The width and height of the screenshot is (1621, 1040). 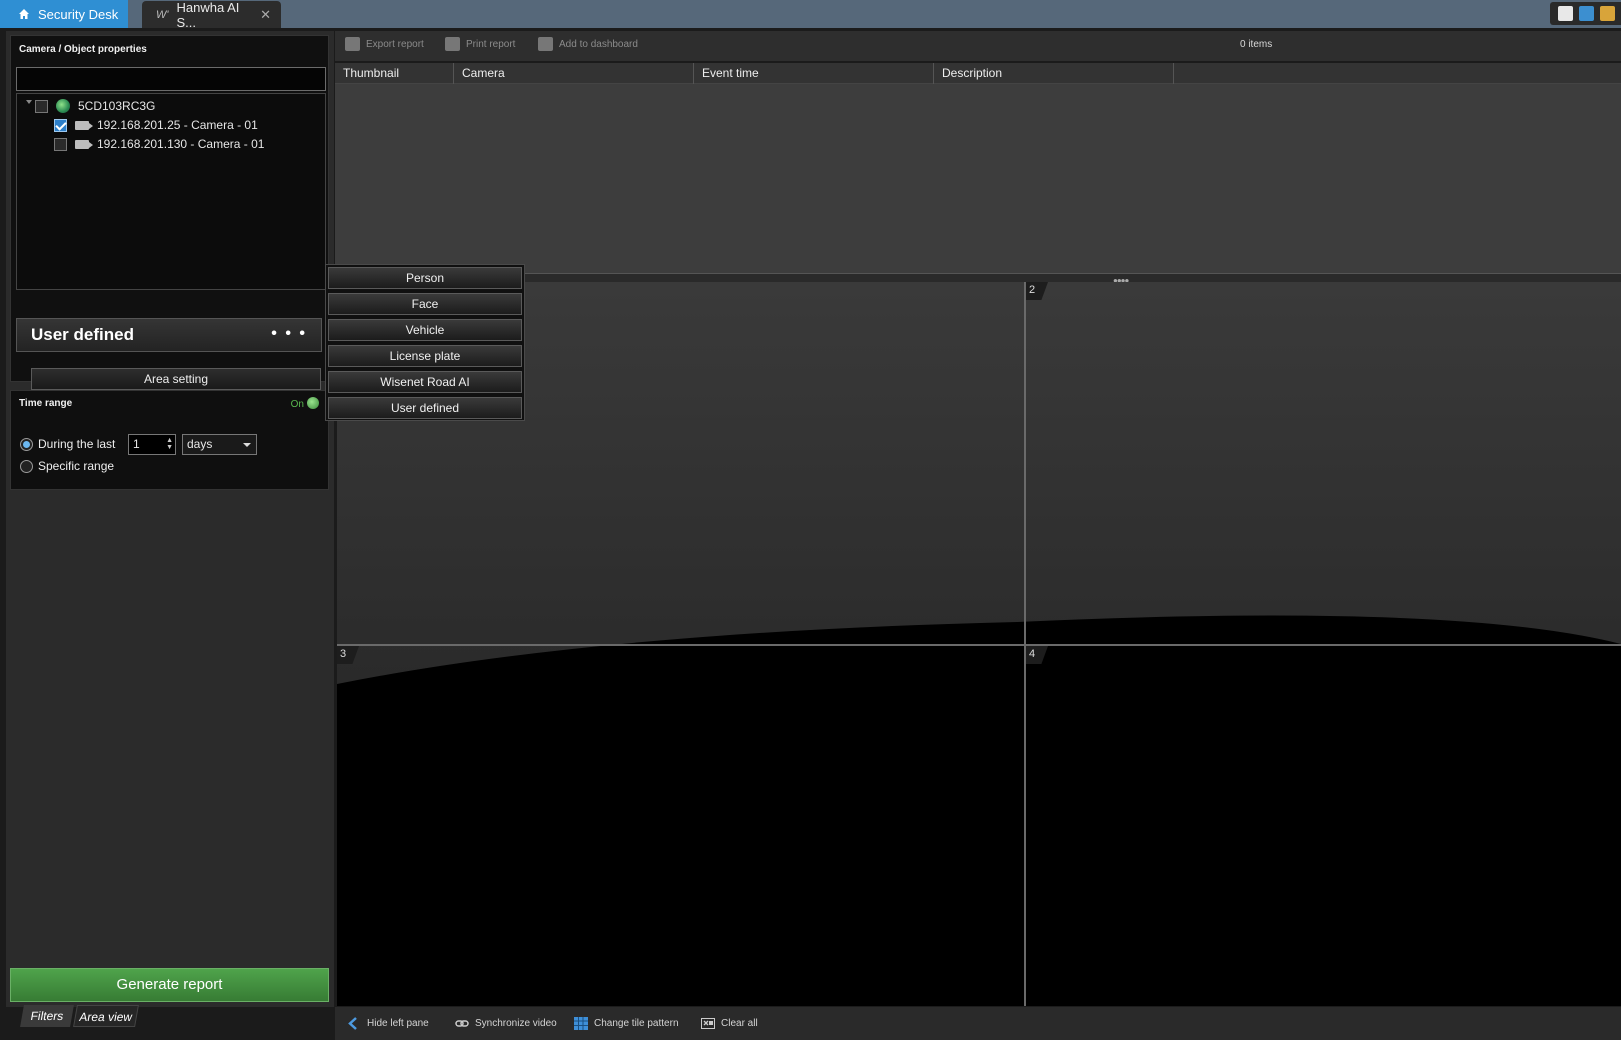 I want to click on hanwha-logo-icon: W', so click(x=162, y=14).